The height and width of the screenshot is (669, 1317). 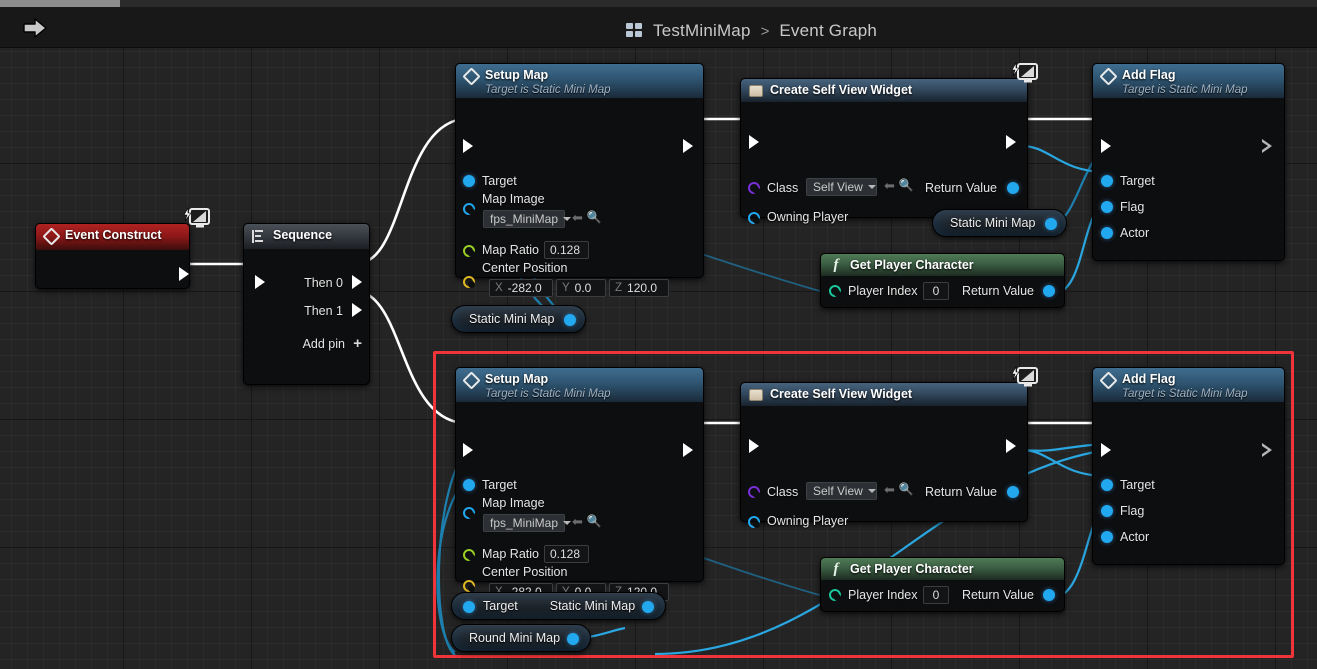 What do you see at coordinates (999, 223) in the screenshot?
I see `node-get-static-mini-map-mid: Static Mini Map` at bounding box center [999, 223].